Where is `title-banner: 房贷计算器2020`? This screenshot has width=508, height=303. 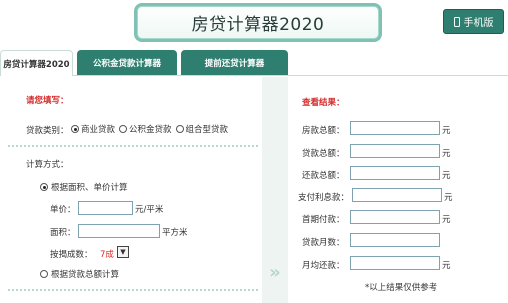 title-banner: 房贷计算器2020 is located at coordinates (258, 22).